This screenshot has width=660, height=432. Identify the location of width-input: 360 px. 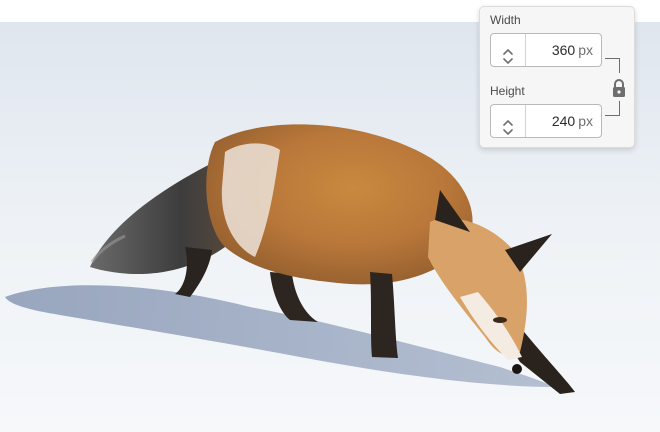
(563, 50).